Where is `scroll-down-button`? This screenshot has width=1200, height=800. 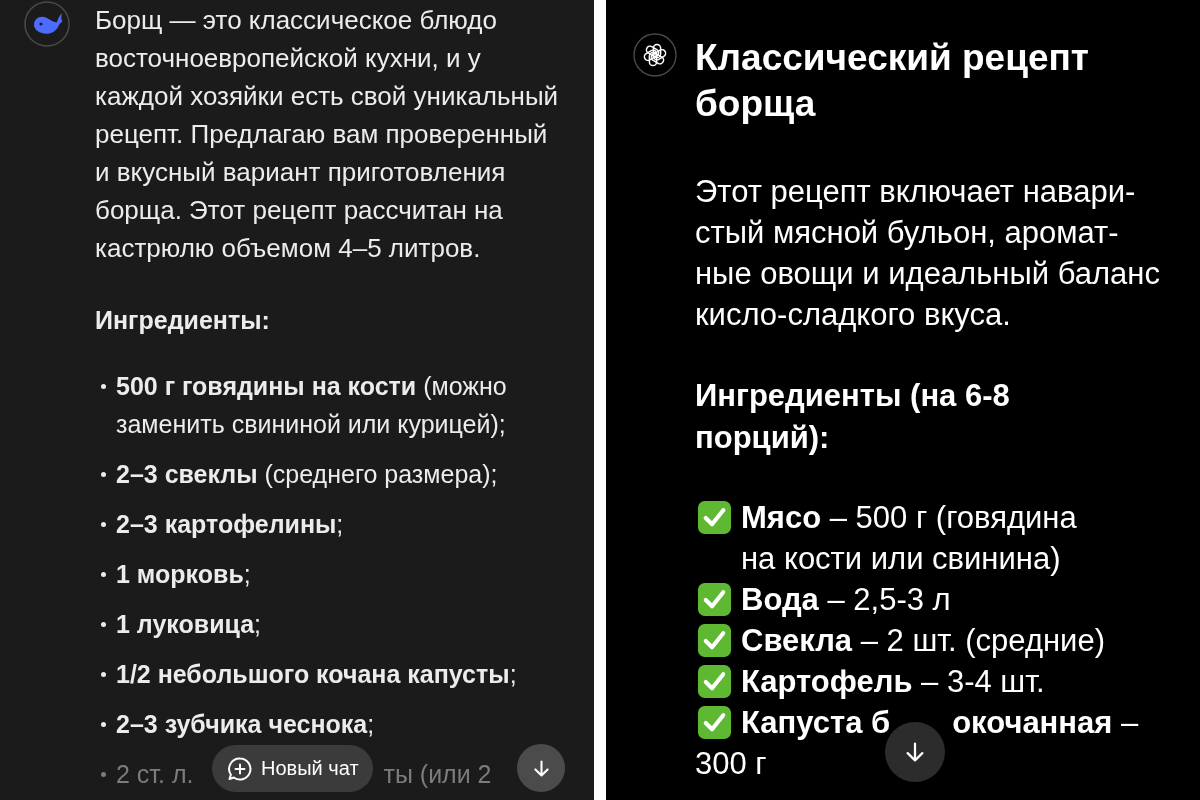 scroll-down-button is located at coordinates (541, 768).